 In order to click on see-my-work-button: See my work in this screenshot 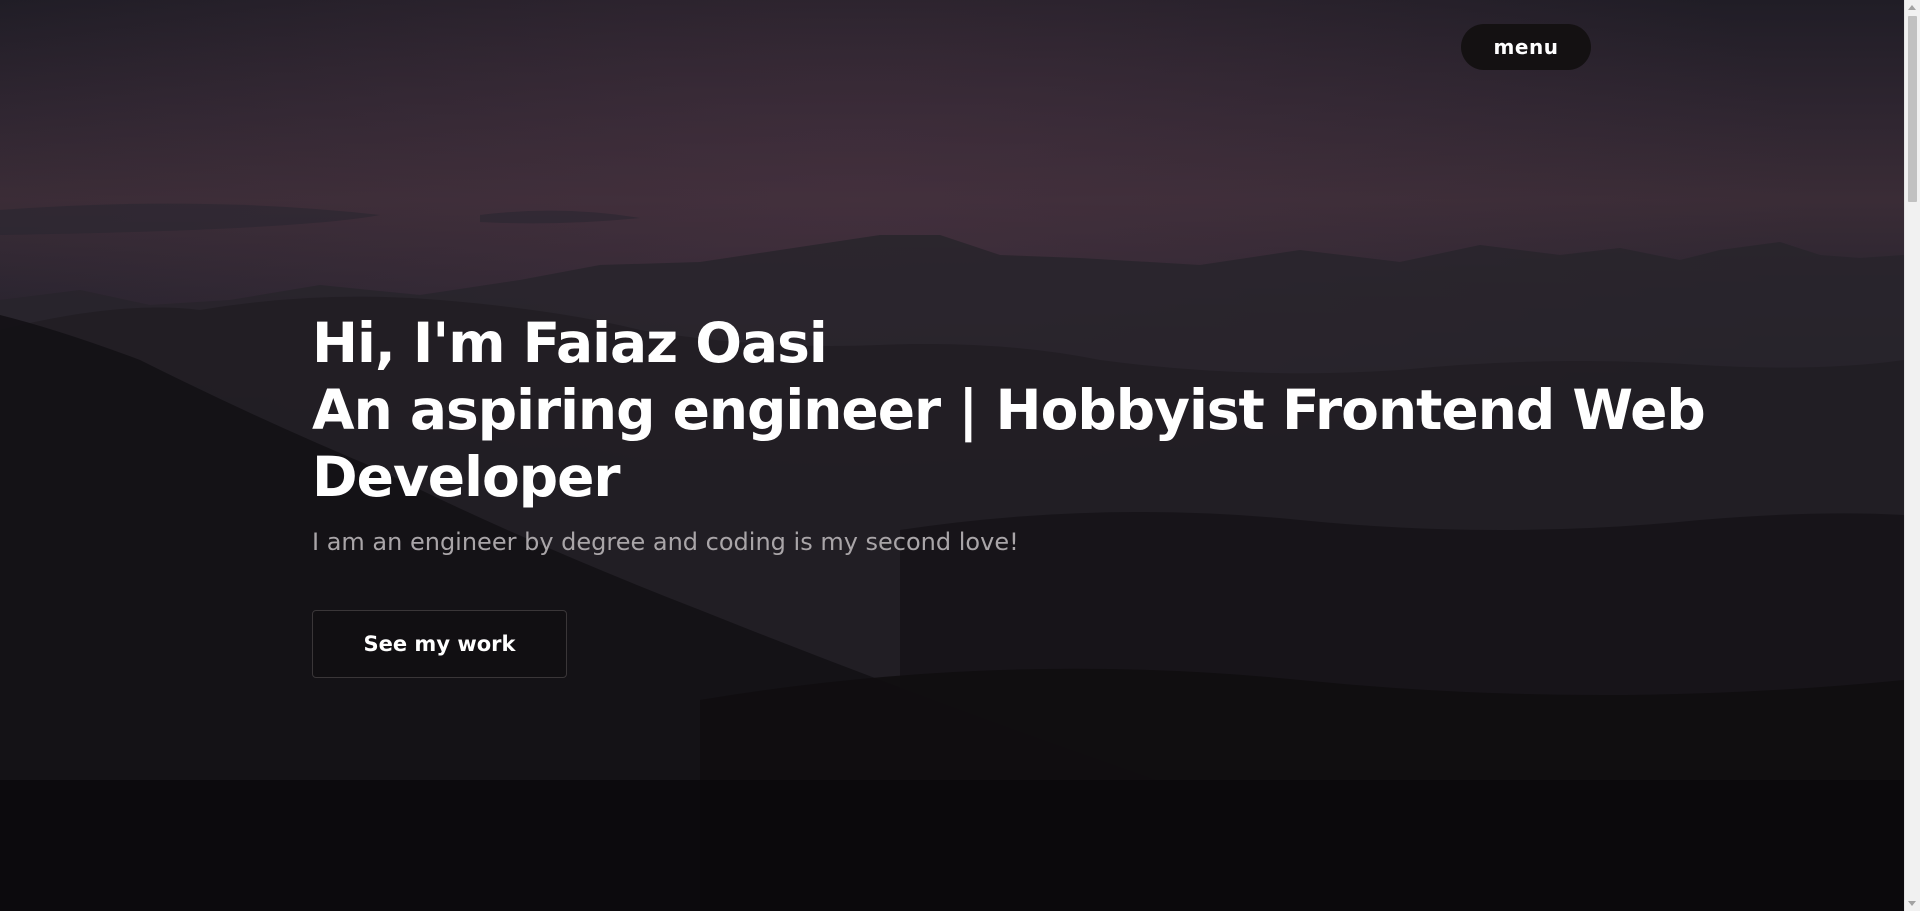, I will do `click(439, 644)`.